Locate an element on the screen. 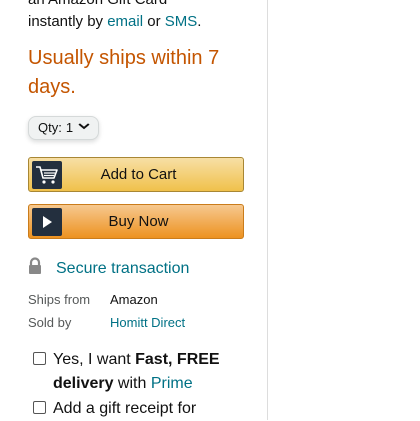 The image size is (420, 421). ships-from-label: Ships from is located at coordinates (59, 299).